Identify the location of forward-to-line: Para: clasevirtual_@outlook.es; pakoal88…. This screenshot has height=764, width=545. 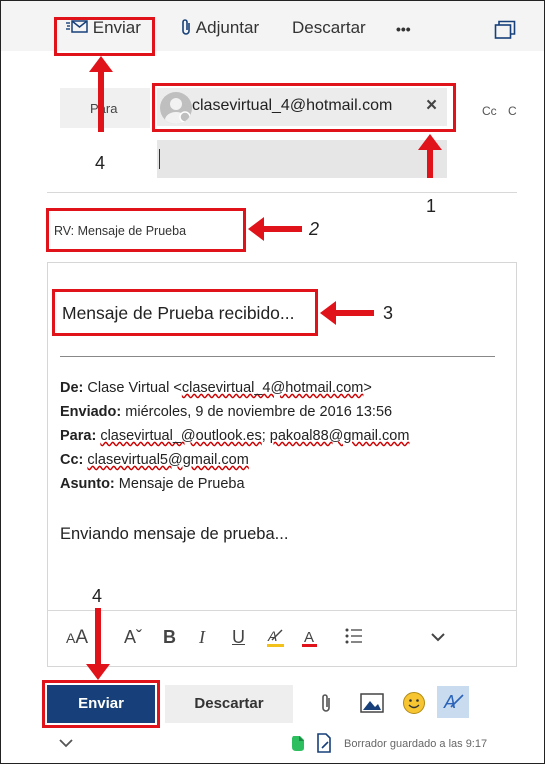
(234, 436).